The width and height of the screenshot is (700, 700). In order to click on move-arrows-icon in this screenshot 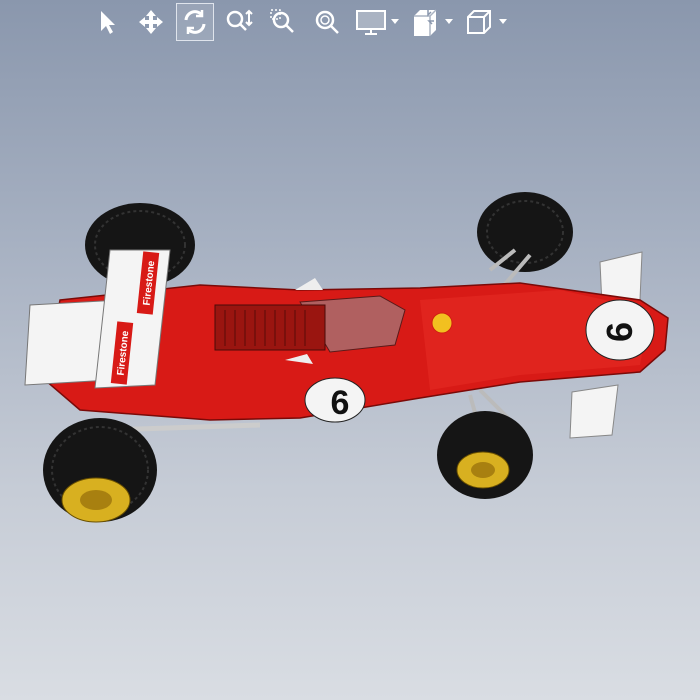, I will do `click(151, 22)`.